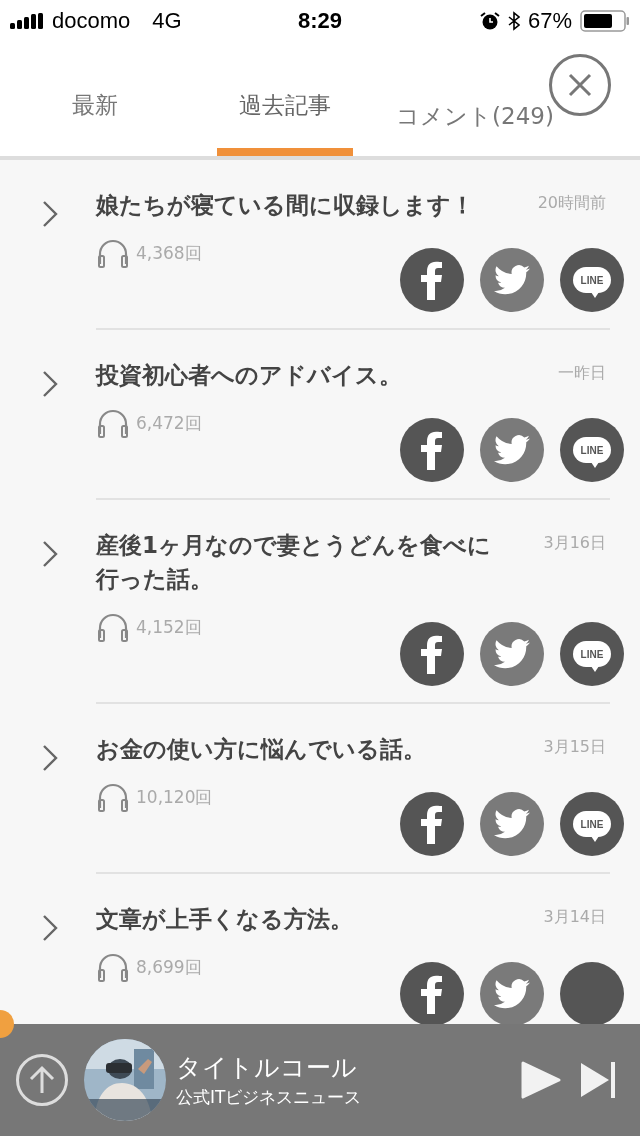  I want to click on play-count: 8,699回, so click(169, 967).